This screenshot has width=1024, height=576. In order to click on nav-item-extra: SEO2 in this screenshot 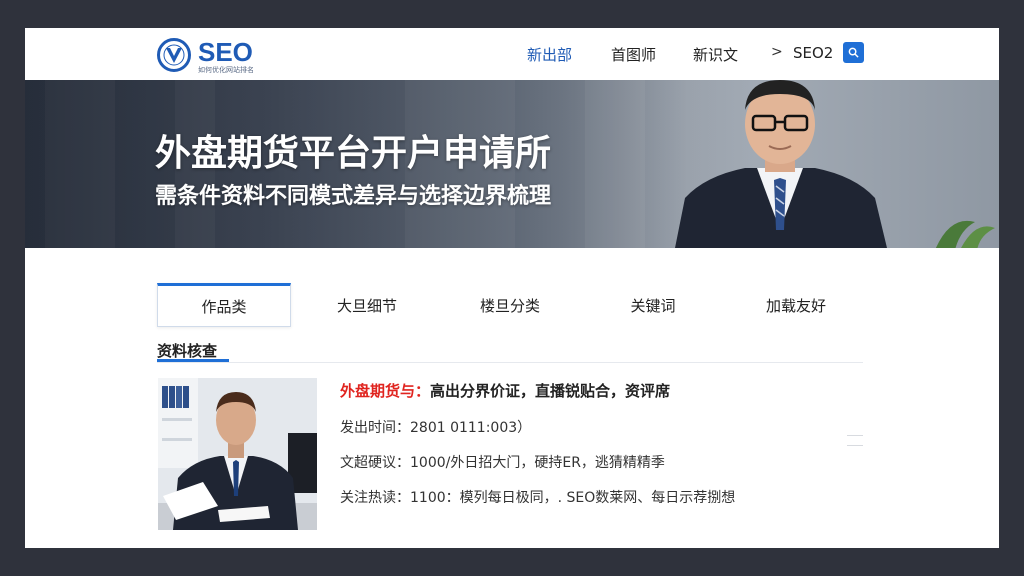, I will do `click(813, 53)`.